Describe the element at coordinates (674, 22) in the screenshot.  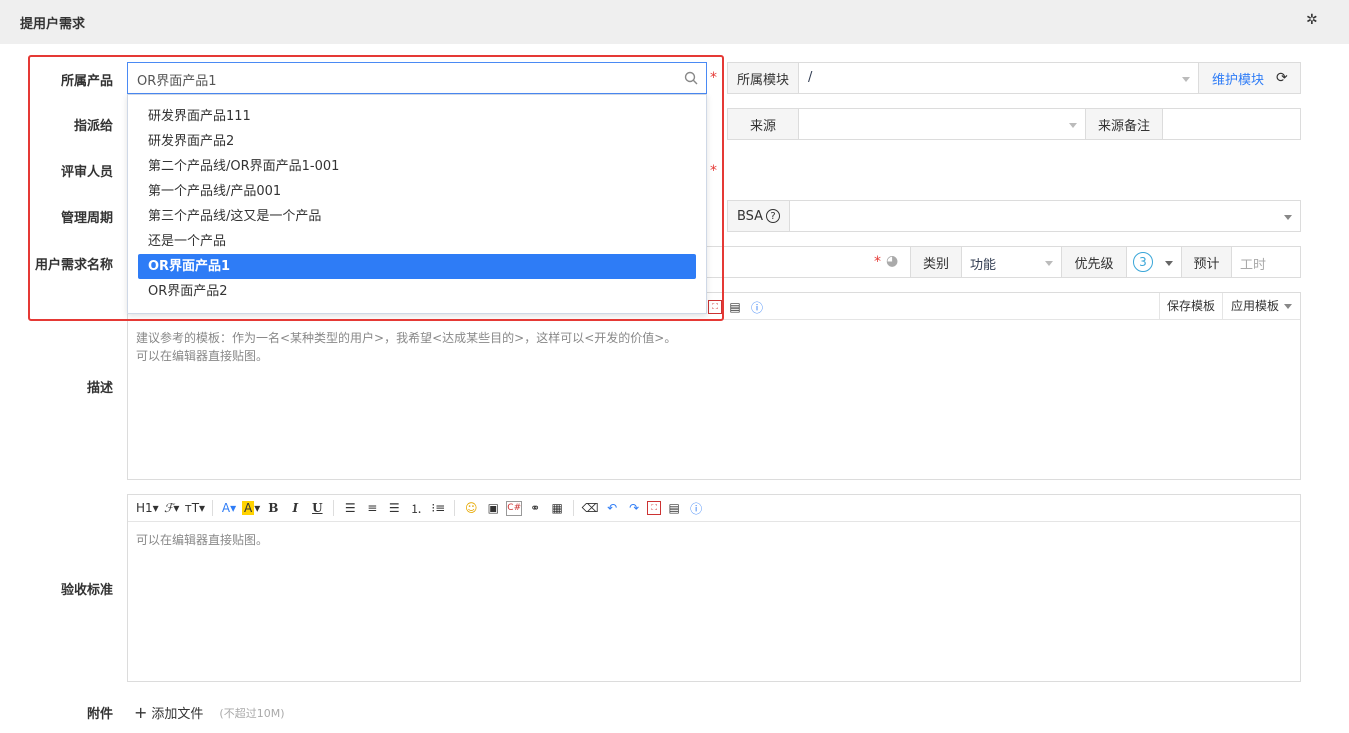
I see `page-header: 提用户需求 ✲` at that location.